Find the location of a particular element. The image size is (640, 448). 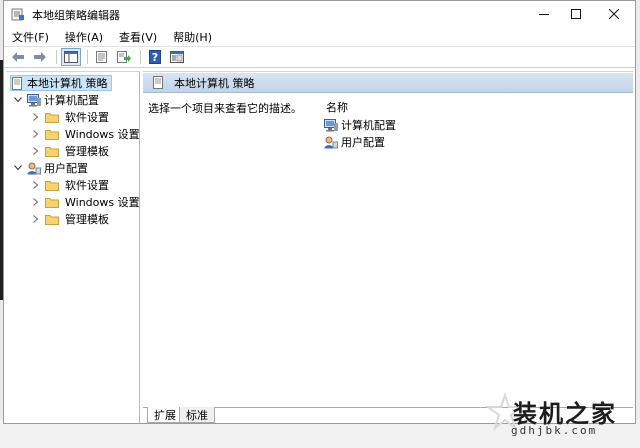

tree-node-label: 计算机配置 is located at coordinates (71, 100).